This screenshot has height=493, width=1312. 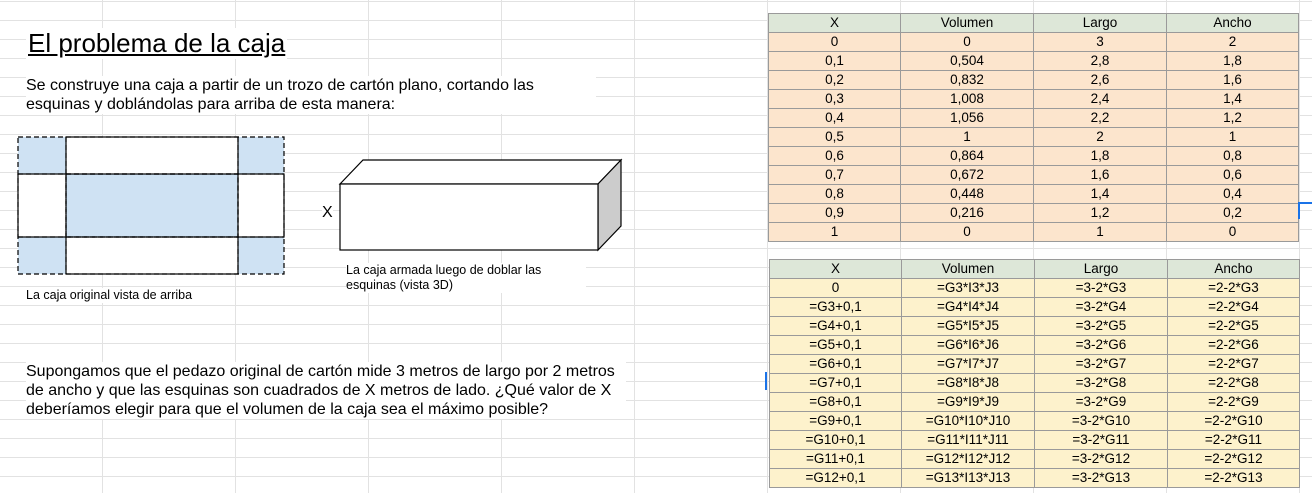 What do you see at coordinates (1101, 459) in the screenshot?
I see `formula-cell-largo: =3-2*G12` at bounding box center [1101, 459].